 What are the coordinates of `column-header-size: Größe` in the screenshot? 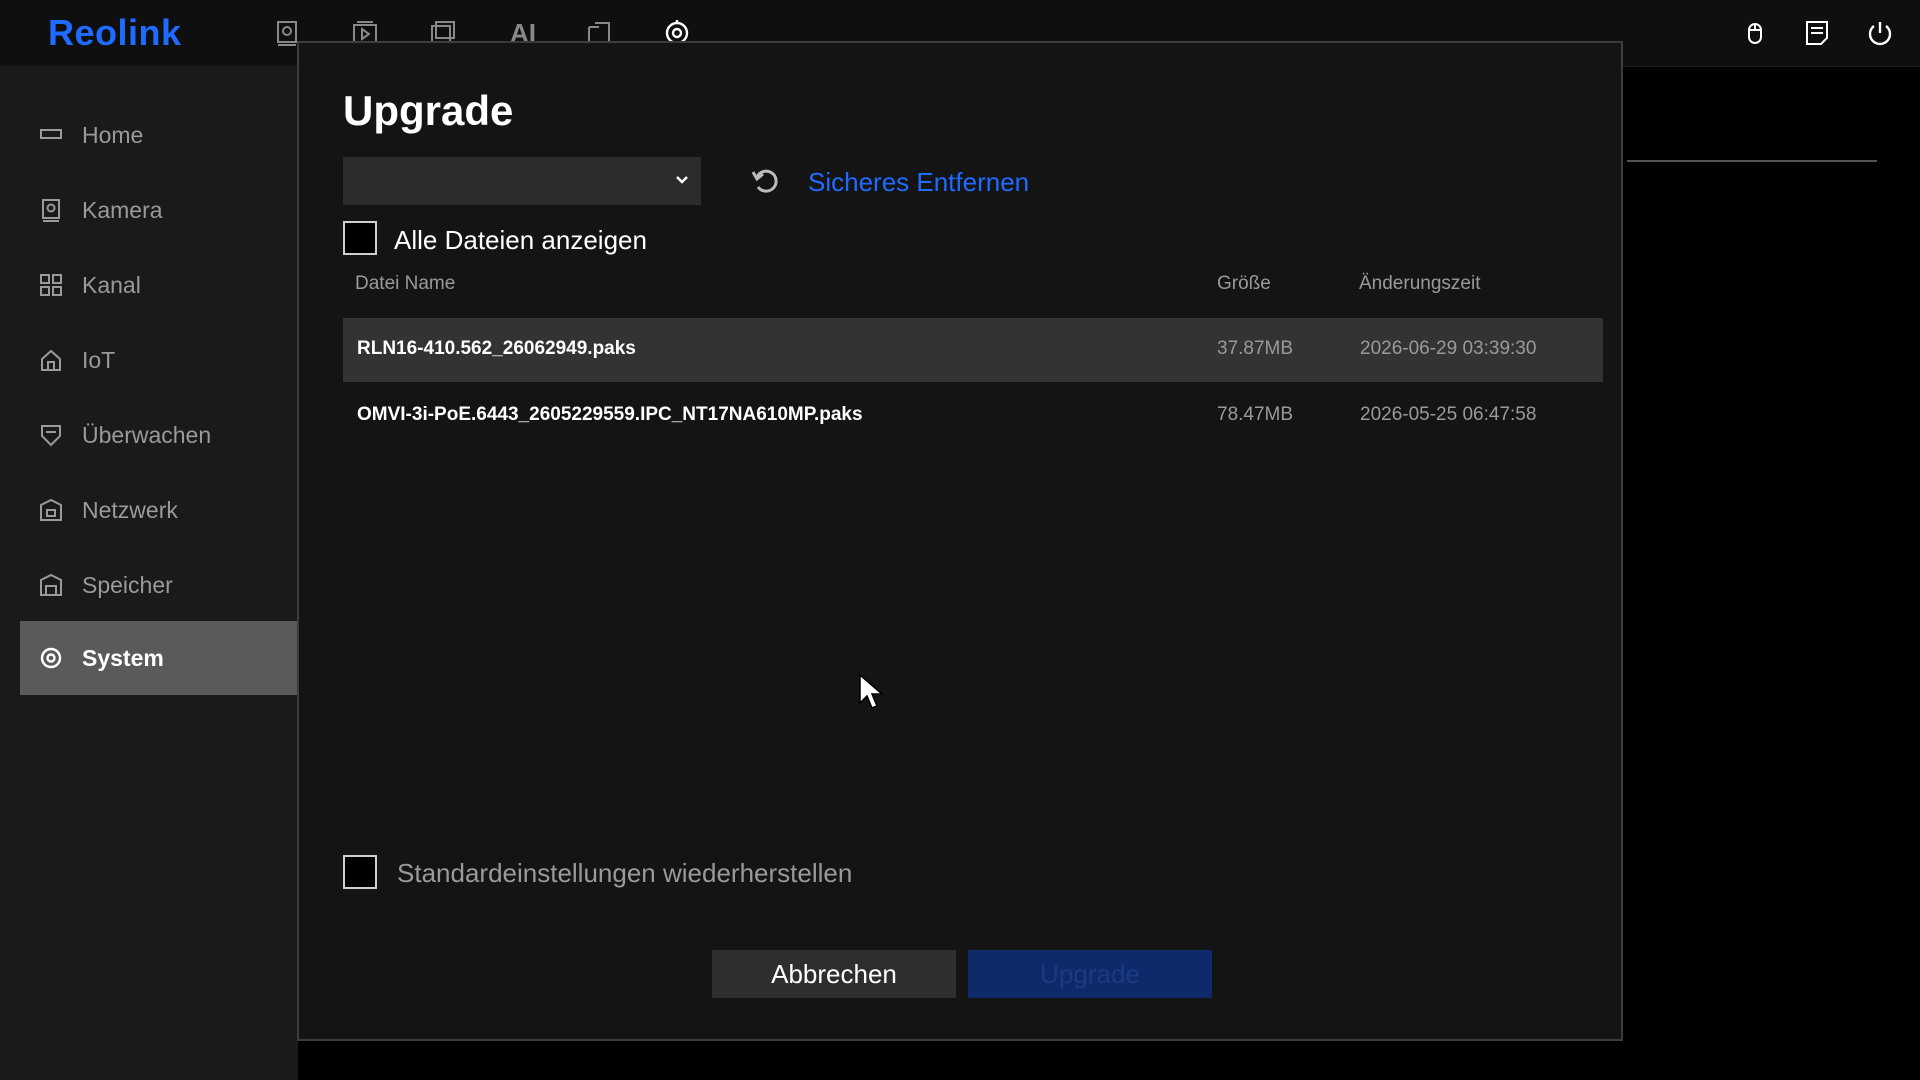 It's located at (1244, 283).